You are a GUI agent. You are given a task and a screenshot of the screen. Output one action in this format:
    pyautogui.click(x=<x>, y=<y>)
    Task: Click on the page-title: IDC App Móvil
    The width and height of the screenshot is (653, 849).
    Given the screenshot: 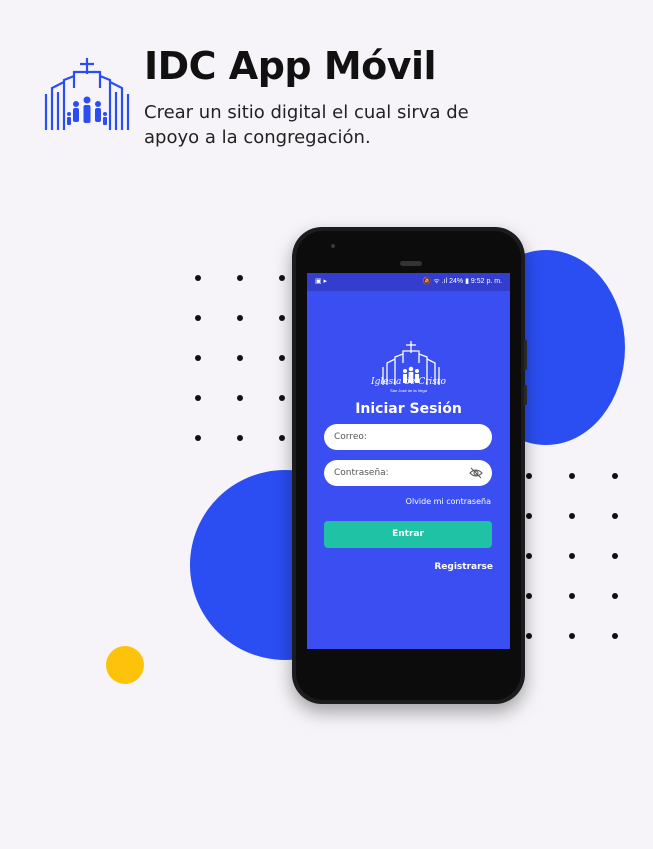 What is the action you would take?
    pyautogui.click(x=290, y=66)
    